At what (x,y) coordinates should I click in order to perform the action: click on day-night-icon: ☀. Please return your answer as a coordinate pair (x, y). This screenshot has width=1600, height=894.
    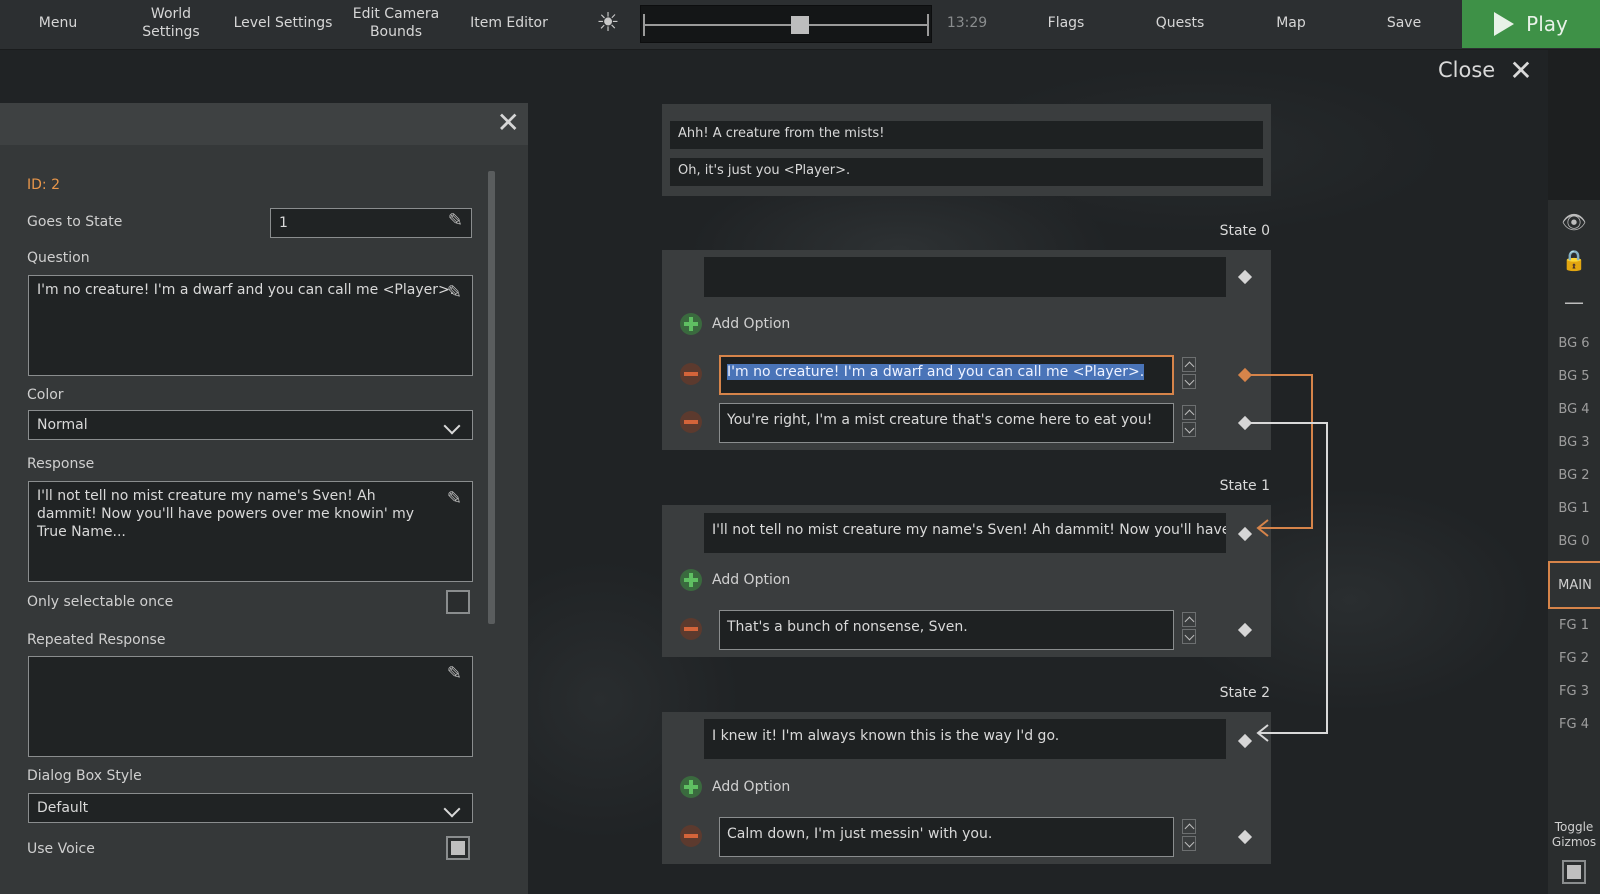
    Looking at the image, I should click on (608, 23).